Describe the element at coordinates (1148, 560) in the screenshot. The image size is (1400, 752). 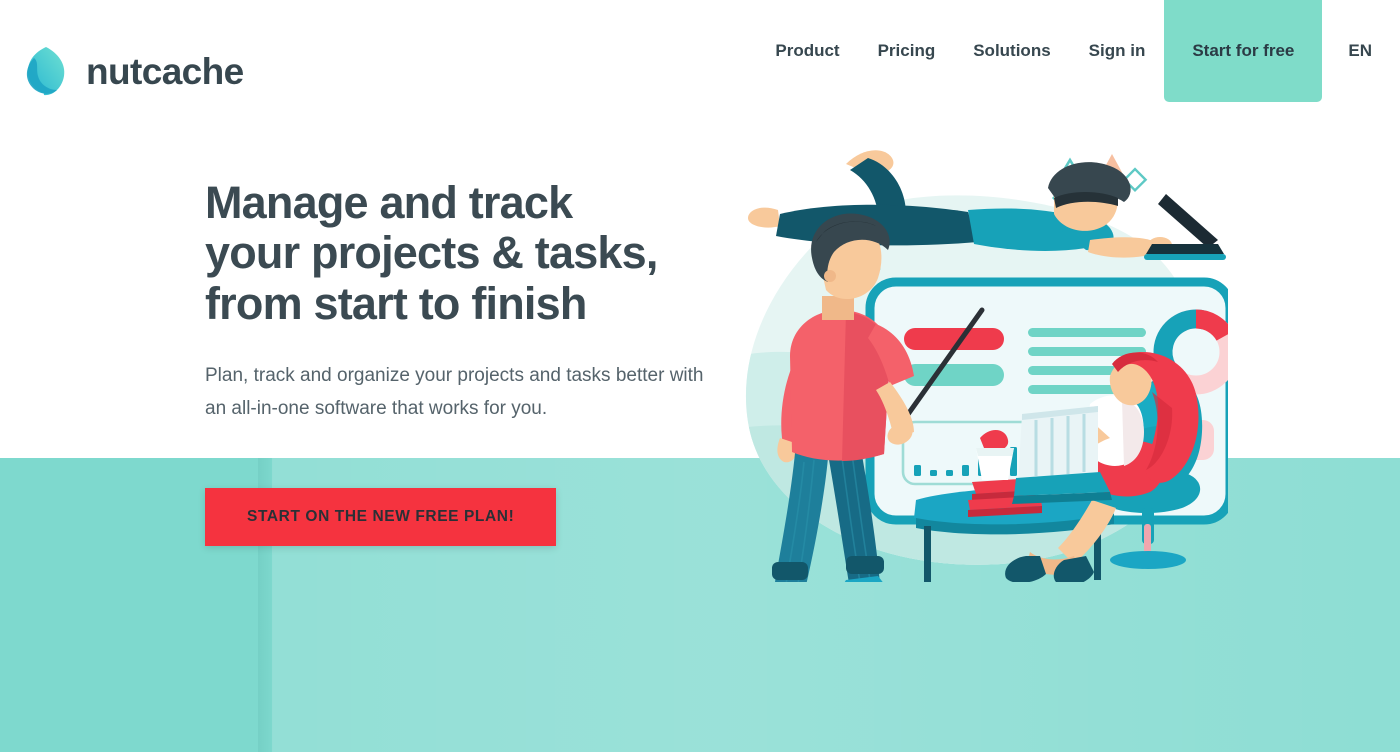
I see `chair-base` at that location.